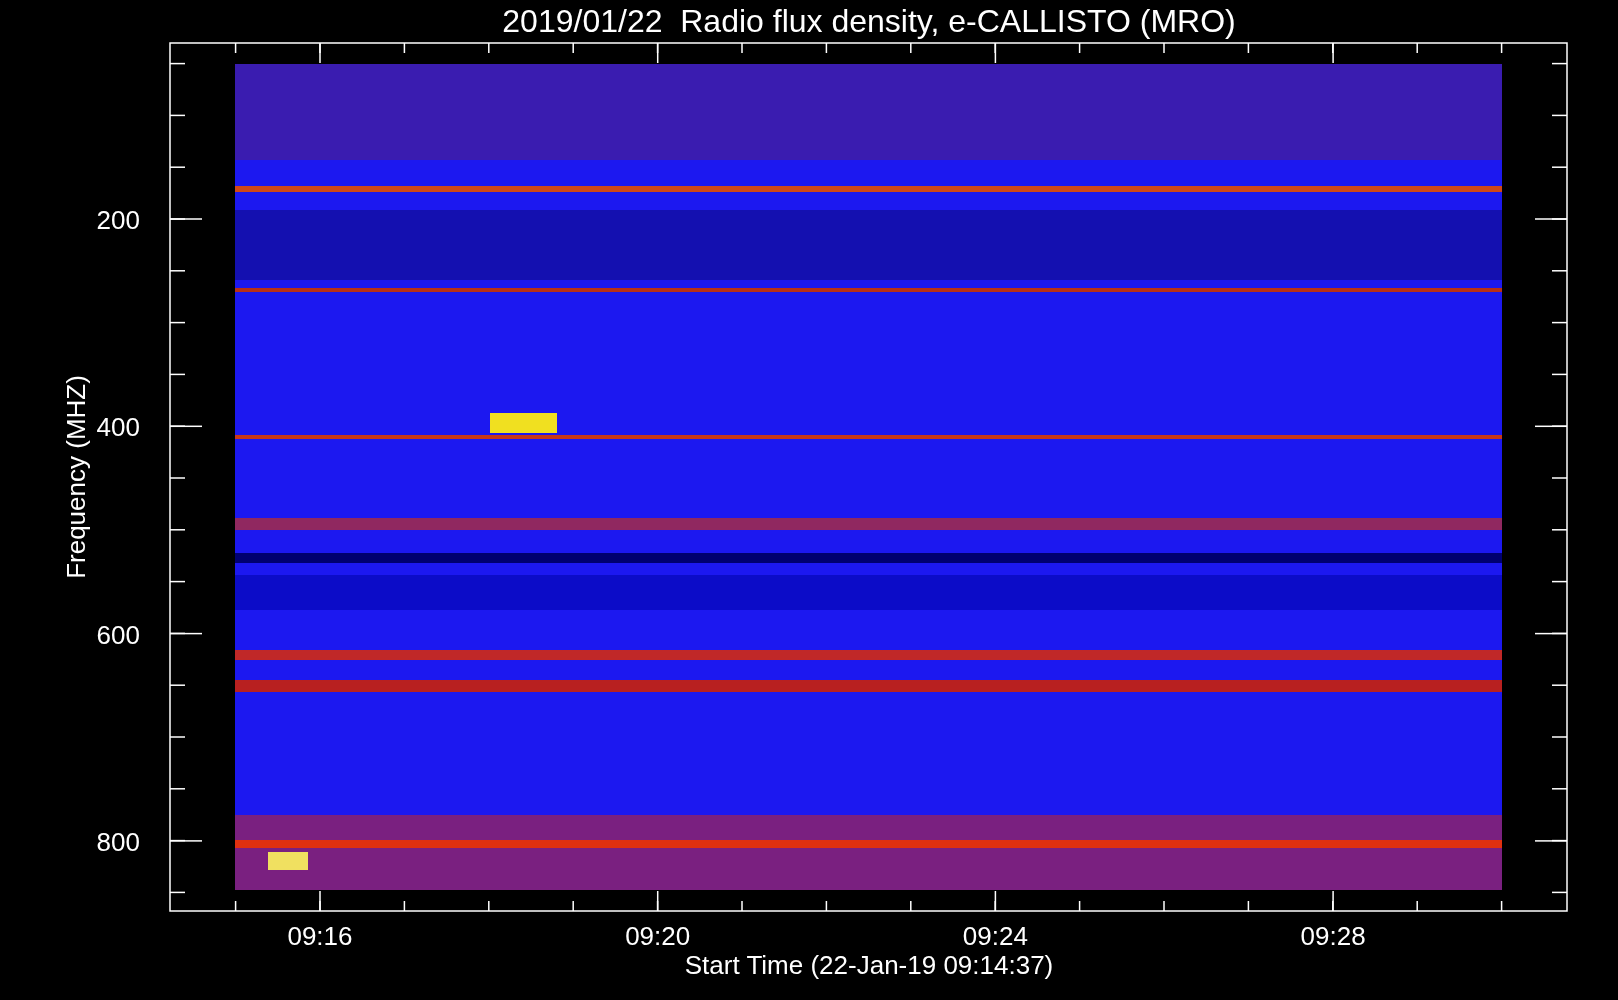 This screenshot has height=1000, width=1618. What do you see at coordinates (118, 427) in the screenshot?
I see `y-tick-label: 400` at bounding box center [118, 427].